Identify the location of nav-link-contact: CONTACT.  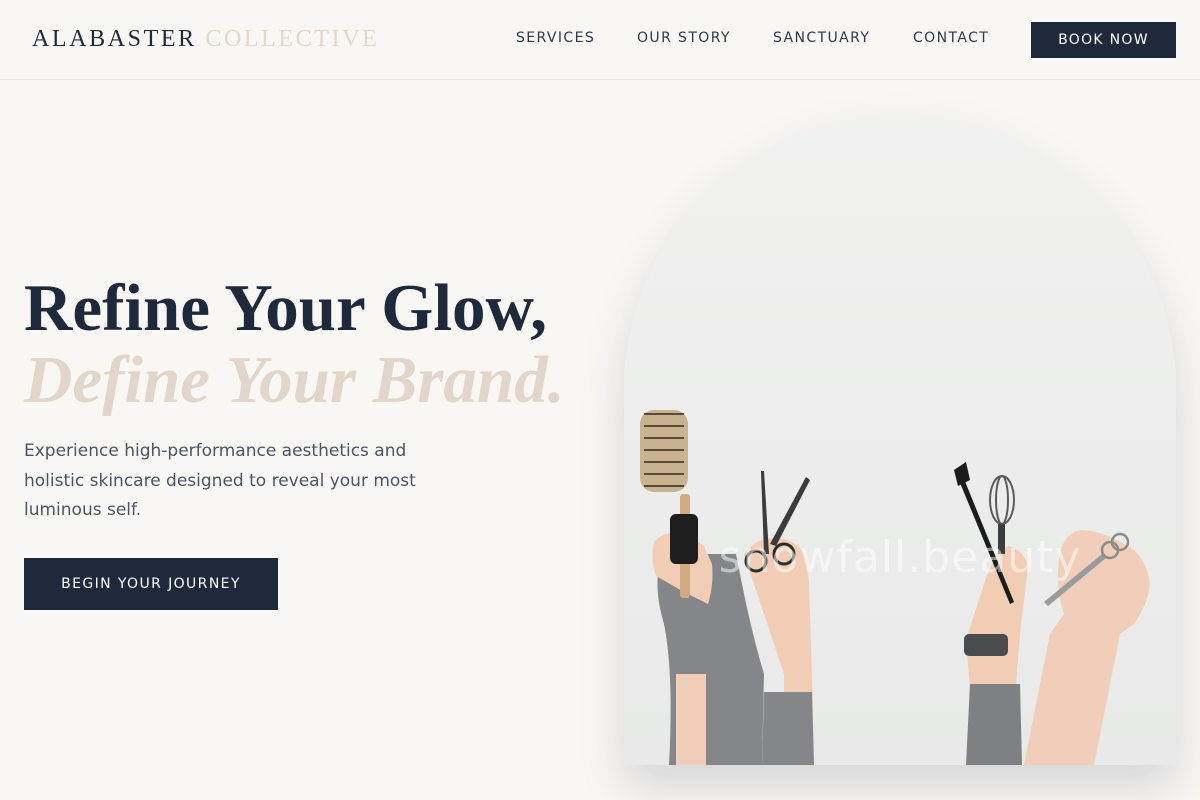
(951, 38).